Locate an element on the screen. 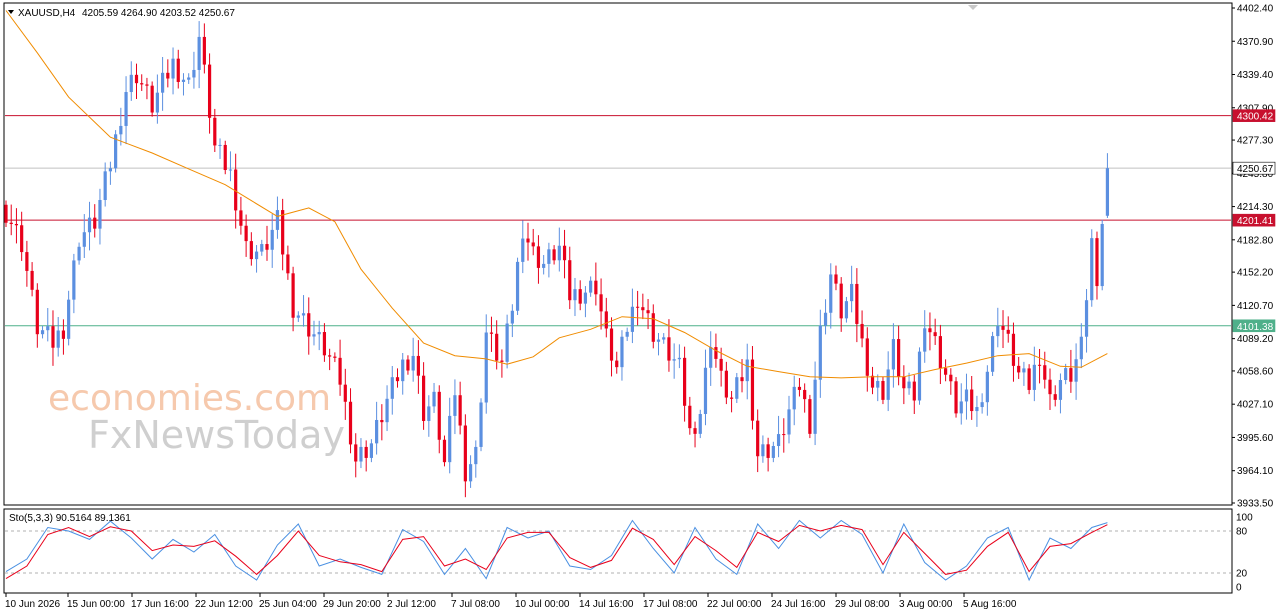 The height and width of the screenshot is (616, 1280). time-tick-label: 14 Jul 16:00 is located at coordinates (606, 604).